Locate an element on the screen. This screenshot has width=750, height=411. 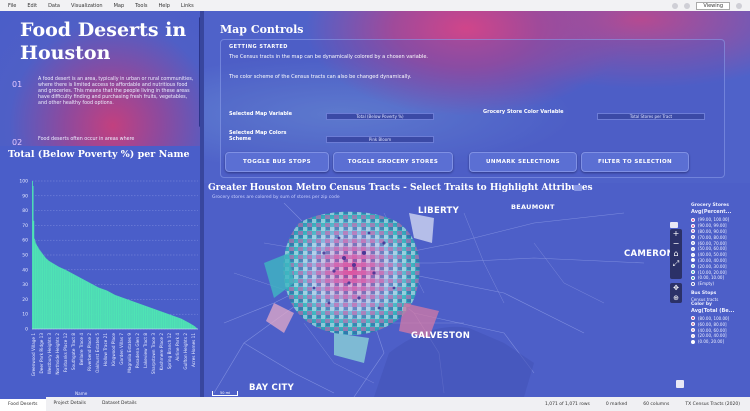
story-paragraph-2: Food deserts often occur in areas where is located at coordinates (86, 139).